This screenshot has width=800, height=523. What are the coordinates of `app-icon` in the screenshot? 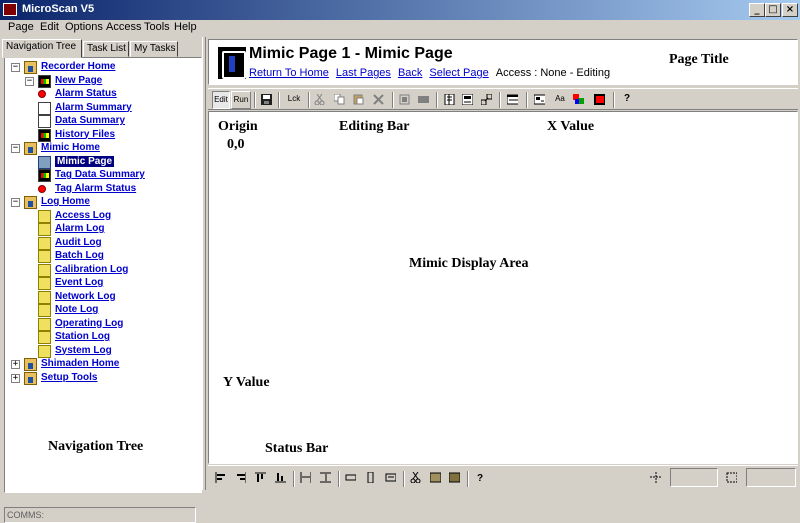 It's located at (10, 9).